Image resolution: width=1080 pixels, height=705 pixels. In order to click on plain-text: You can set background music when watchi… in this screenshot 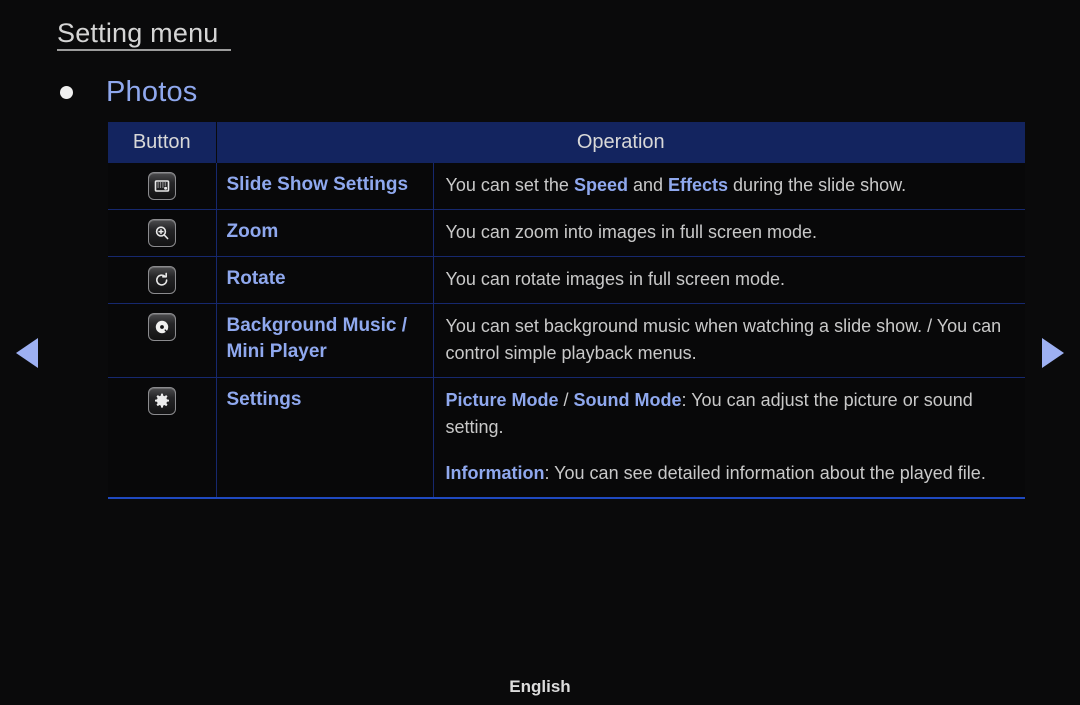, I will do `click(723, 339)`.